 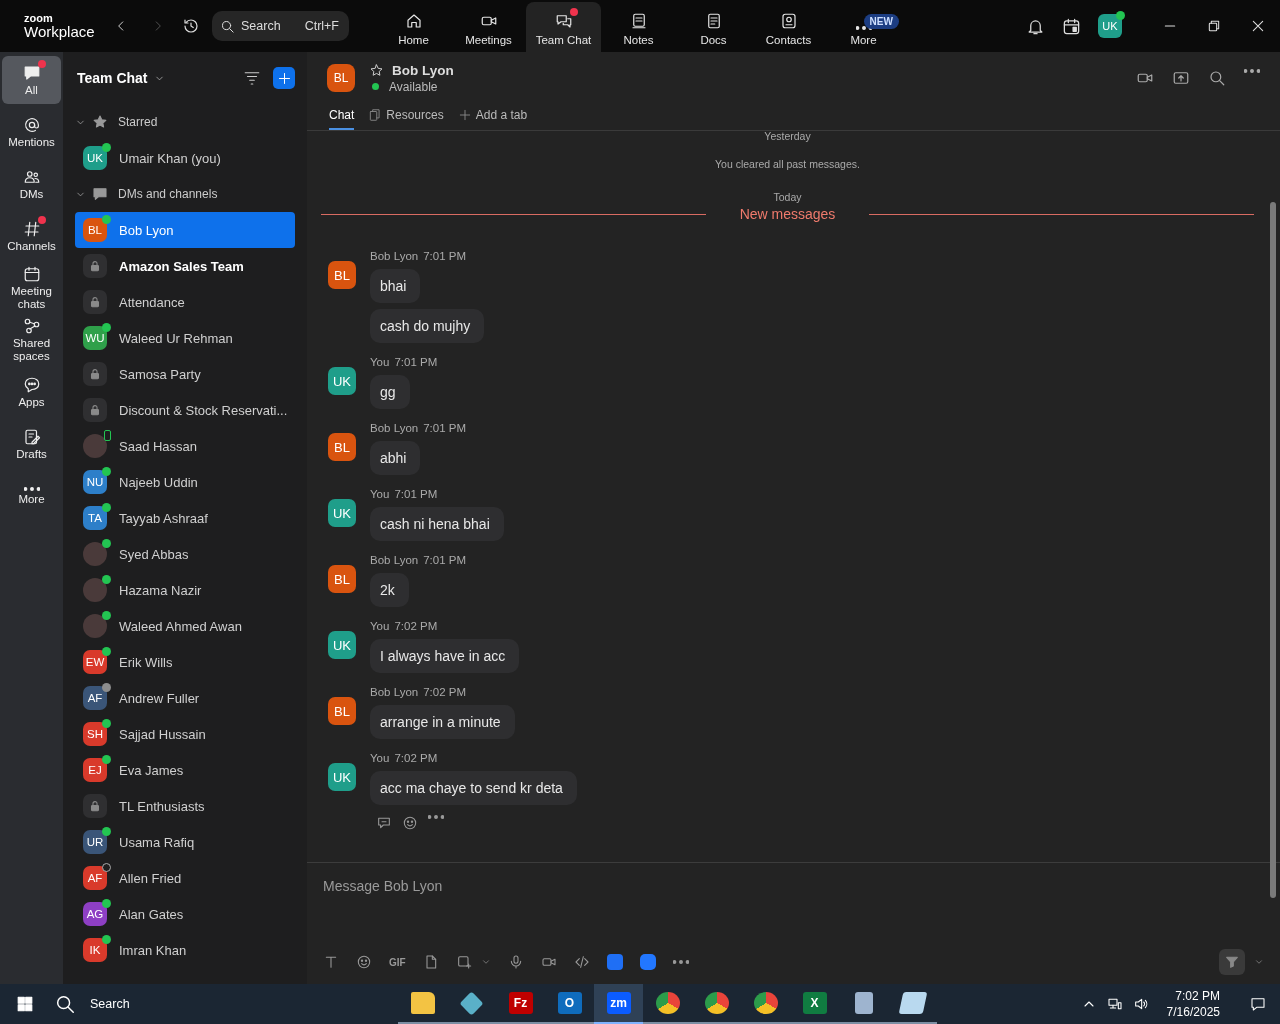 I want to click on chat-list-item: Waleed Ahmed Awan, so click(x=185, y=626).